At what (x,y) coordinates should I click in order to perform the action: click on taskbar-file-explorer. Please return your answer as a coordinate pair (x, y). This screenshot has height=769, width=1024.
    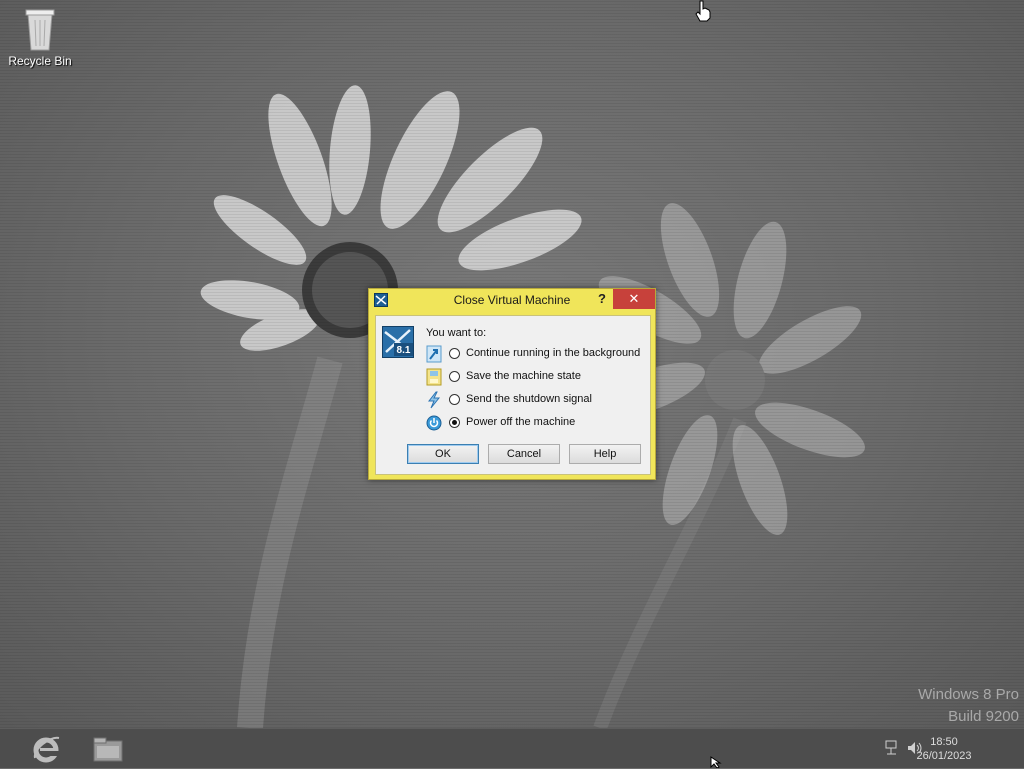
    Looking at the image, I should click on (108, 749).